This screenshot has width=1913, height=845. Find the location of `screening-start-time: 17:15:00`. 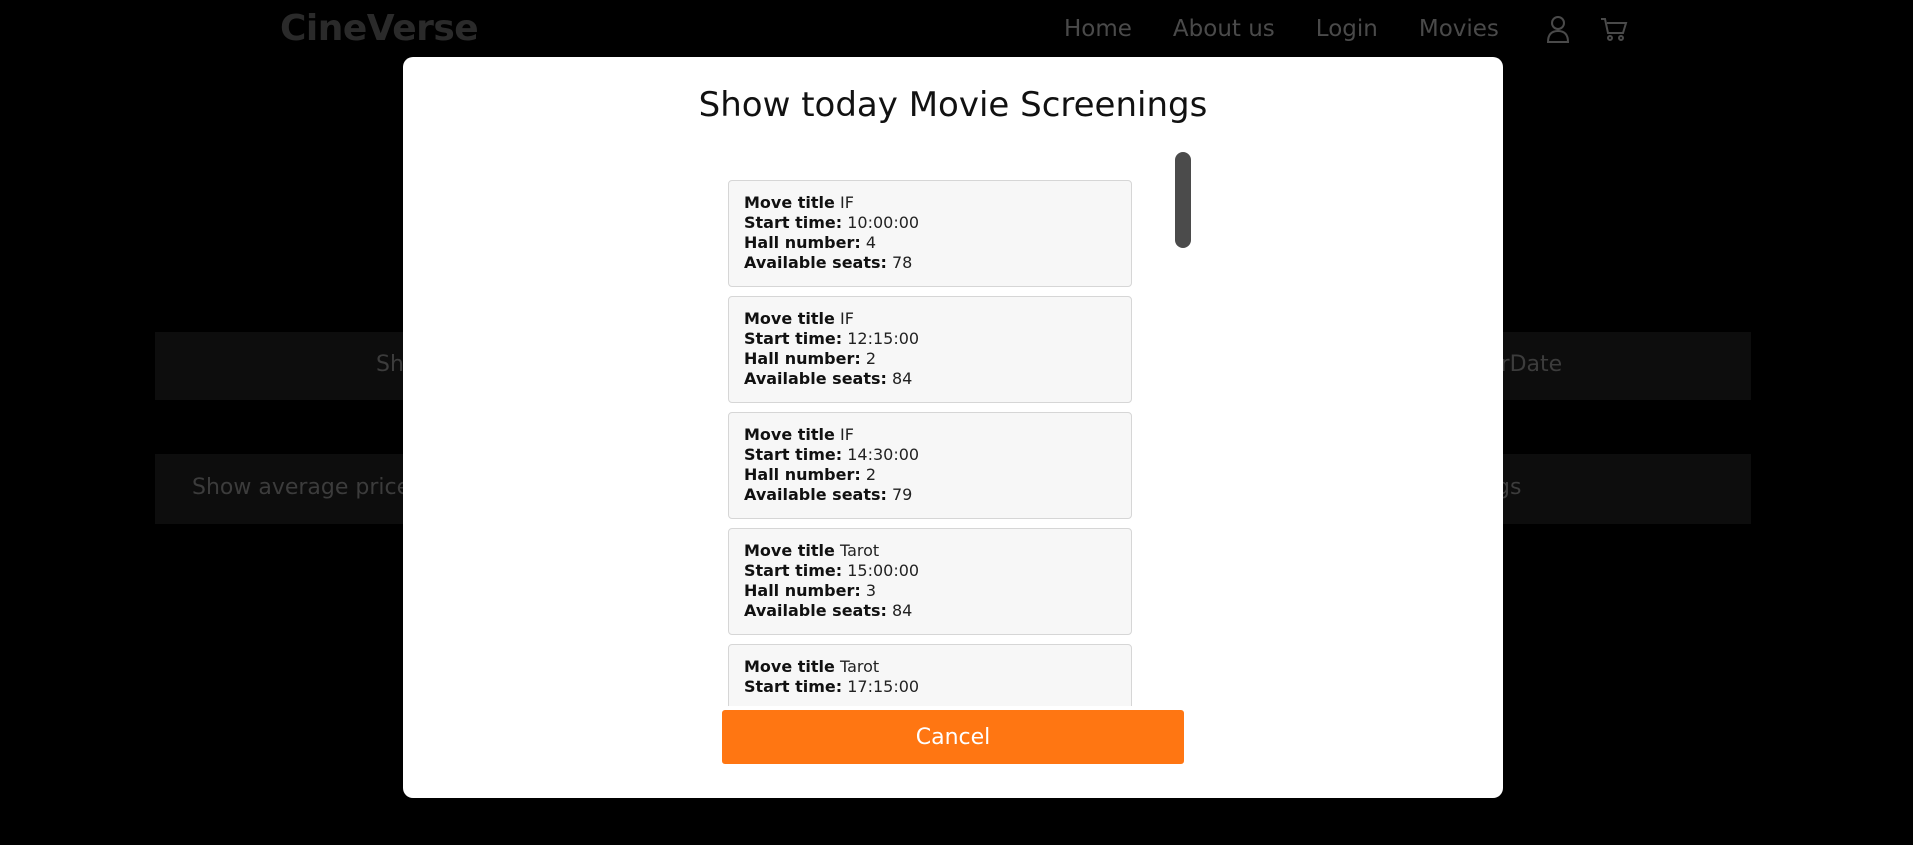

screening-start-time: 17:15:00 is located at coordinates (883, 686).